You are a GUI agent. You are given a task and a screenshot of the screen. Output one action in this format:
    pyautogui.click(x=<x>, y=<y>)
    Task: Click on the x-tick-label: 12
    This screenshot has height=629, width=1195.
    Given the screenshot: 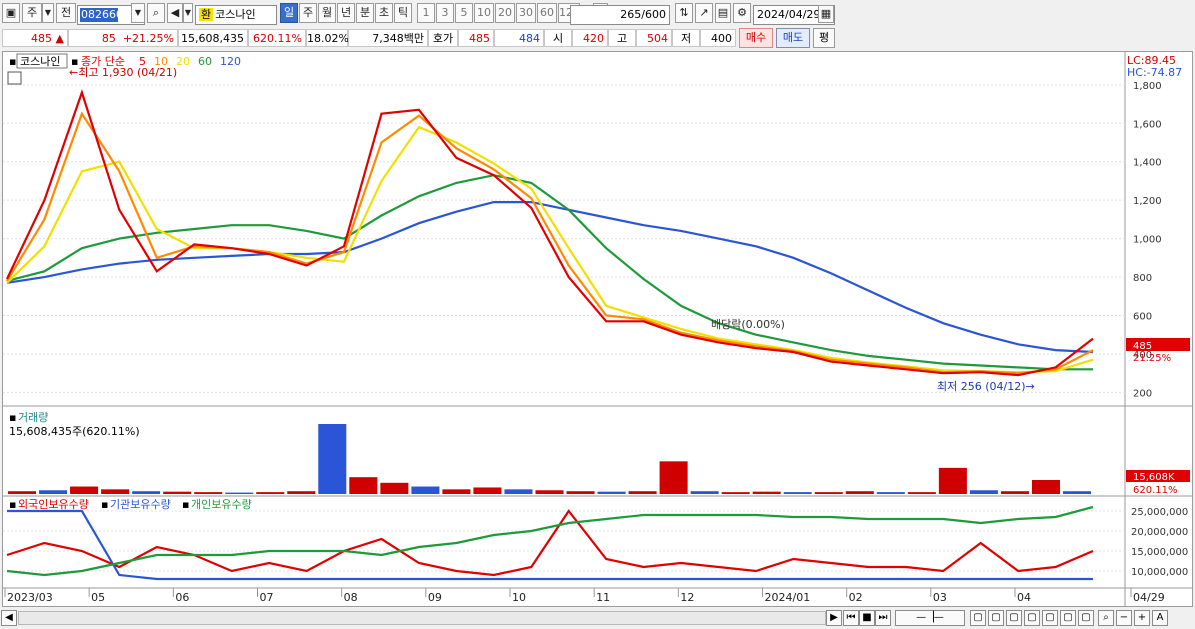 What is the action you would take?
    pyautogui.click(x=687, y=597)
    